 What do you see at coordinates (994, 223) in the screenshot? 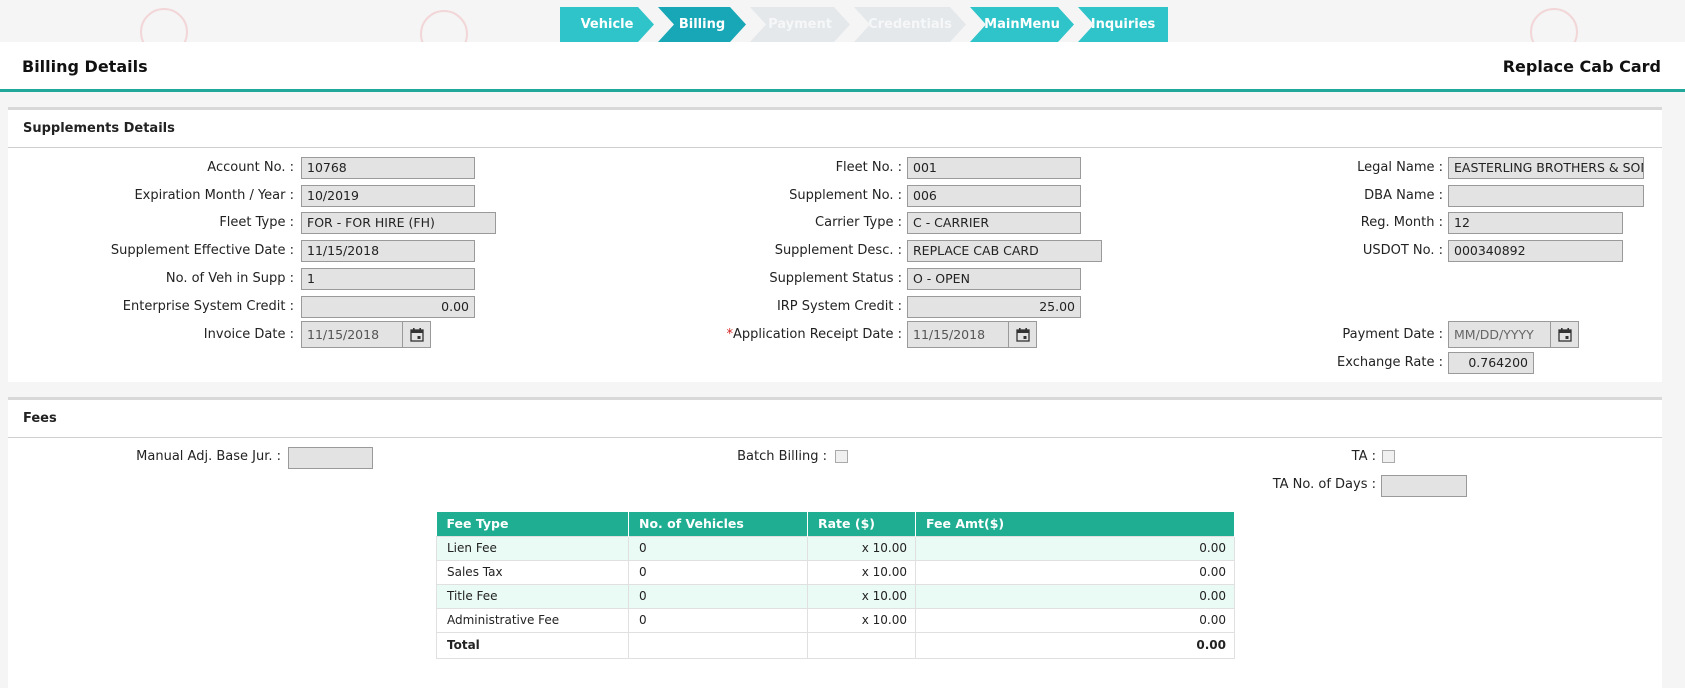
I see `carrier-type-field: C - CARRIER` at bounding box center [994, 223].